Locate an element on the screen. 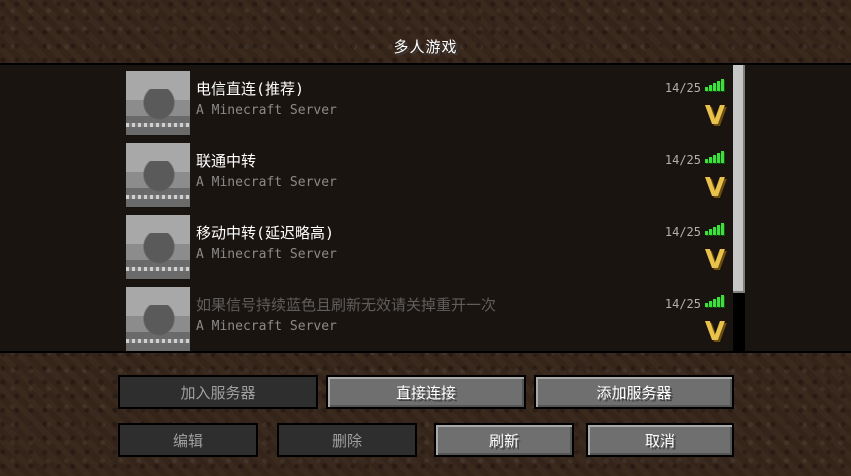 Image resolution: width=851 pixels, height=476 pixels. delete-button: 删除 is located at coordinates (347, 440).